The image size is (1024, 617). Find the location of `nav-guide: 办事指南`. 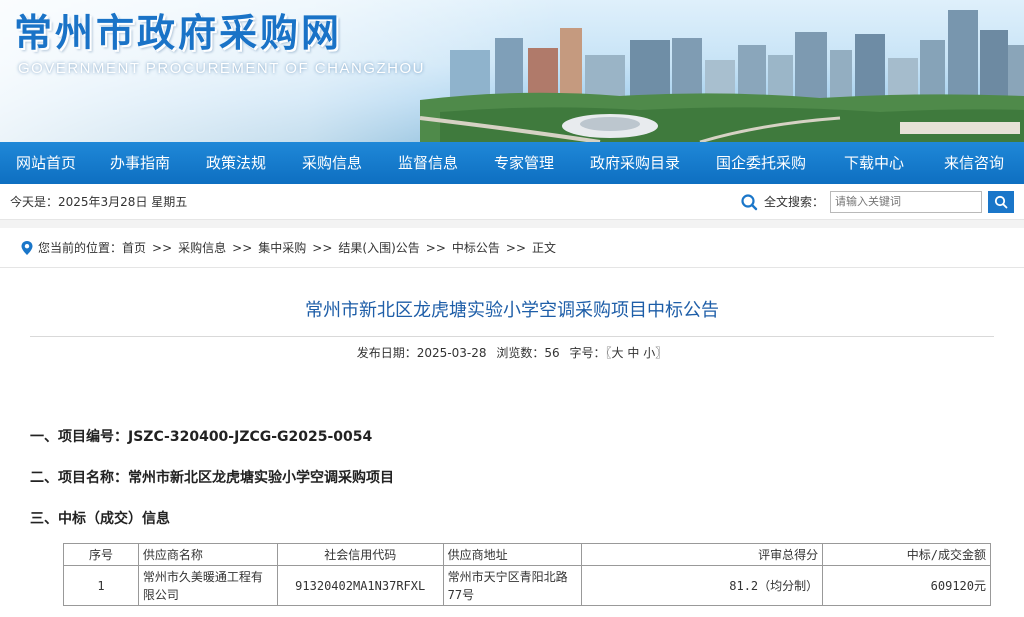

nav-guide: 办事指南 is located at coordinates (140, 163).